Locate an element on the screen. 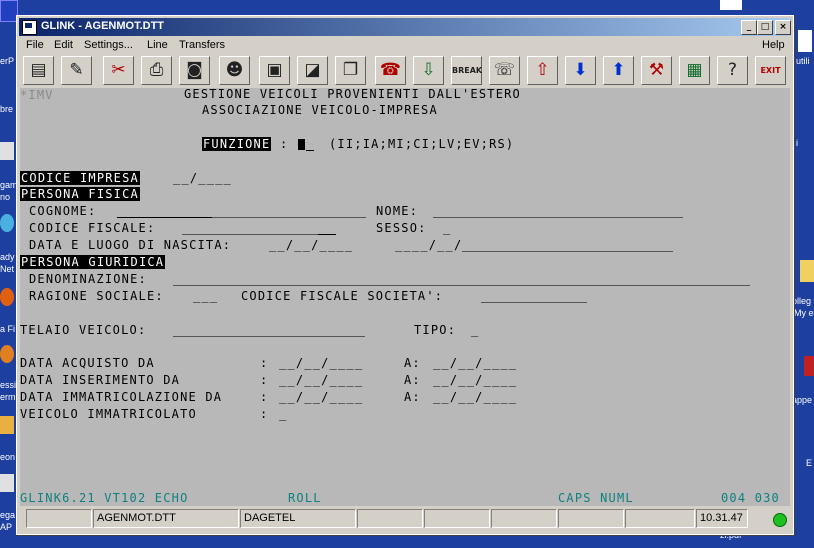 The height and width of the screenshot is (548, 814). spy-button: ☻ is located at coordinates (234, 70).